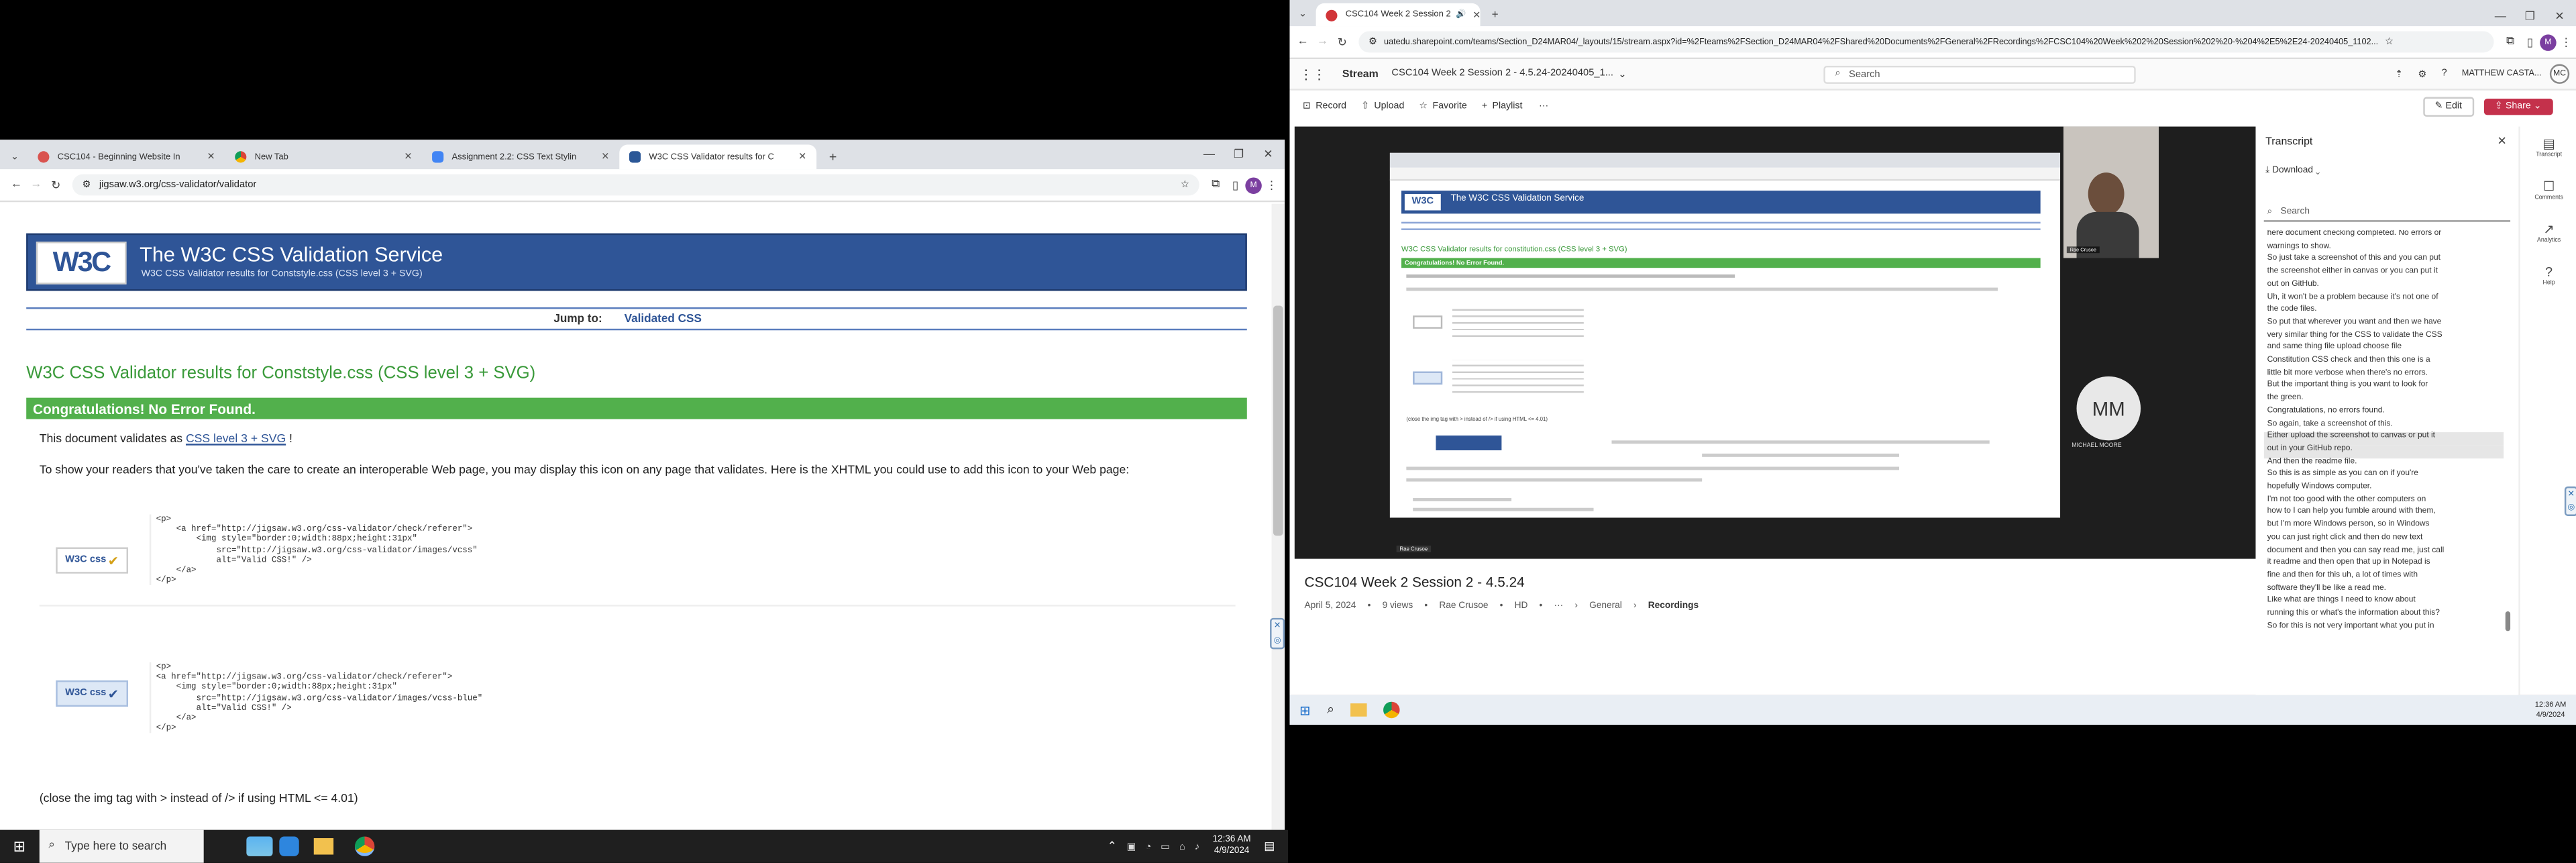 The width and height of the screenshot is (2576, 863). I want to click on screen-recorder-widget: ✕ ◎, so click(1277, 633).